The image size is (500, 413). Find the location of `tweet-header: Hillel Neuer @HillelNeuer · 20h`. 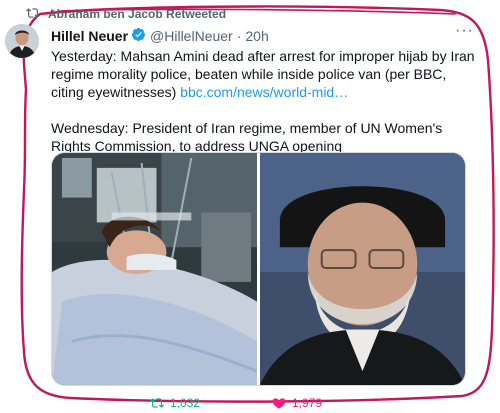

tweet-header: Hillel Neuer @HillelNeuer · 20h is located at coordinates (160, 36).